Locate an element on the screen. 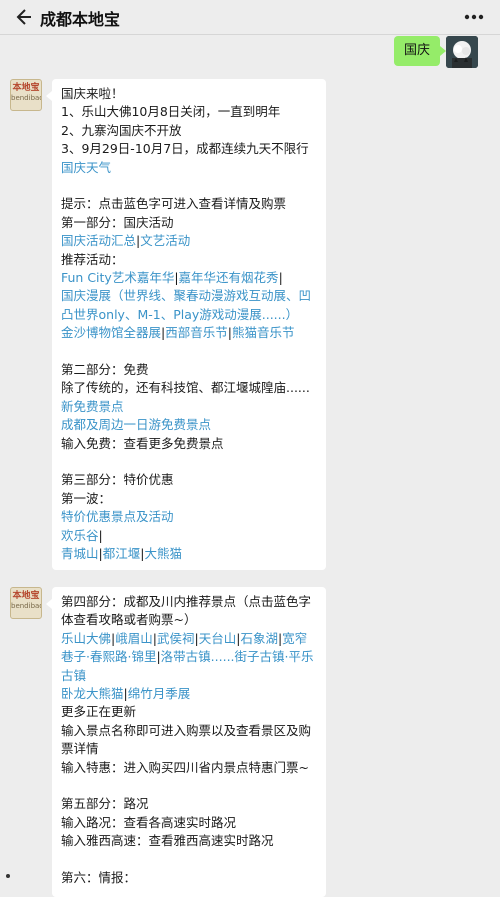 Image resolution: width=500 pixels, height=897 pixels. message-link-line: 成都及周边一日游免费景点 is located at coordinates (189, 425).